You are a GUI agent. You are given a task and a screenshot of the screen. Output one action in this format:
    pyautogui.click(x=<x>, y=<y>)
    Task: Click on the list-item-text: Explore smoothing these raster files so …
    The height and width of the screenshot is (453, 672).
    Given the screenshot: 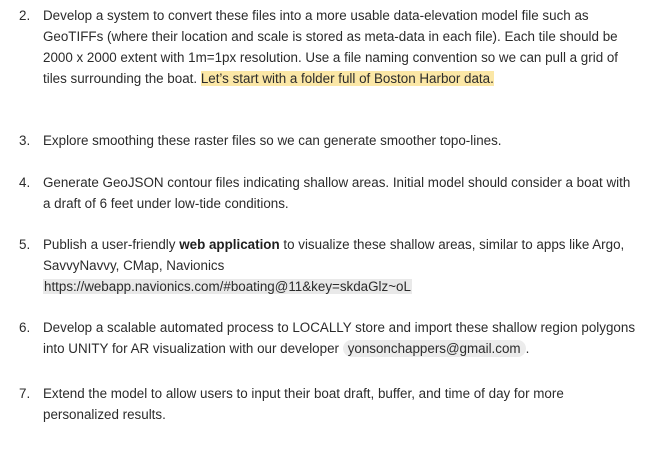 What is the action you would take?
    pyautogui.click(x=341, y=140)
    